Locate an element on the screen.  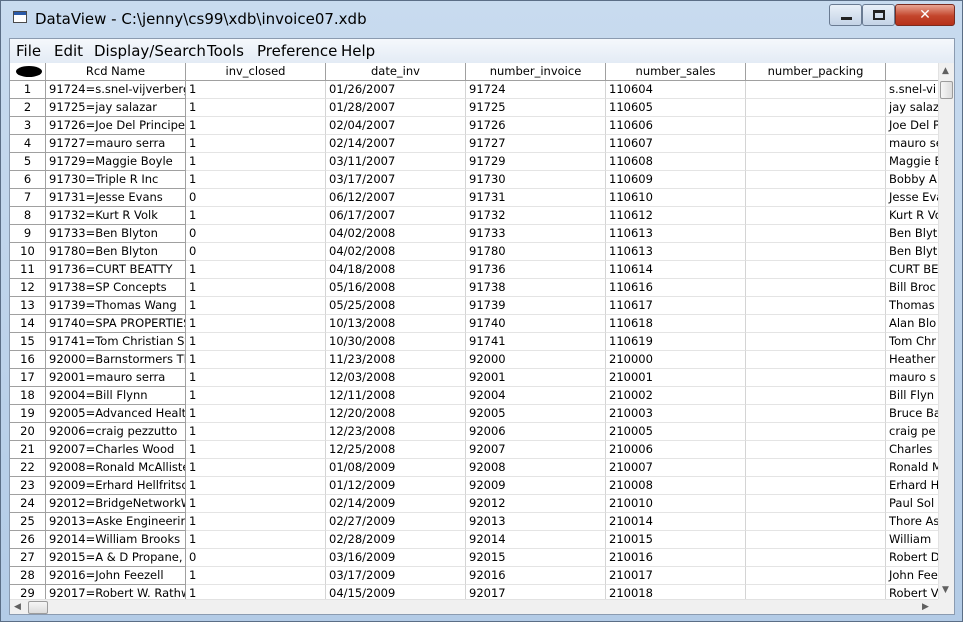
cell-rcd-name: 92004=Bill Flynn is located at coordinates (116, 396).